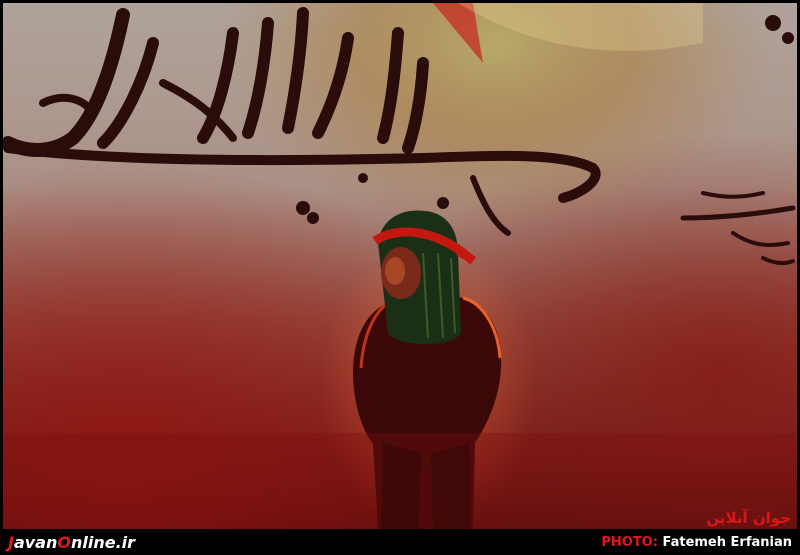 The image size is (800, 555). What do you see at coordinates (64, 542) in the screenshot?
I see `brand-letter-o: O` at bounding box center [64, 542].